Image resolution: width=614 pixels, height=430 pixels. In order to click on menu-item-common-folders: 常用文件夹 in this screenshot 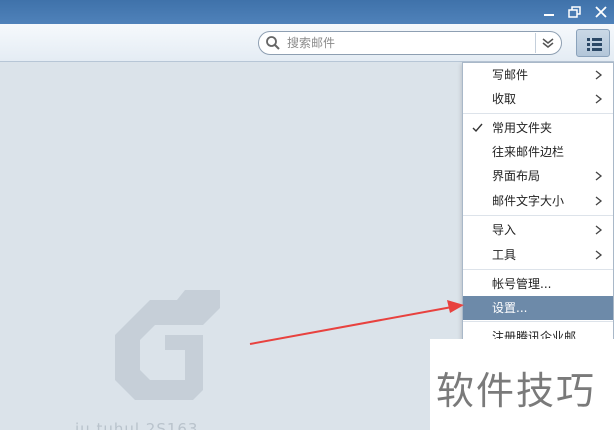, I will do `click(538, 128)`.